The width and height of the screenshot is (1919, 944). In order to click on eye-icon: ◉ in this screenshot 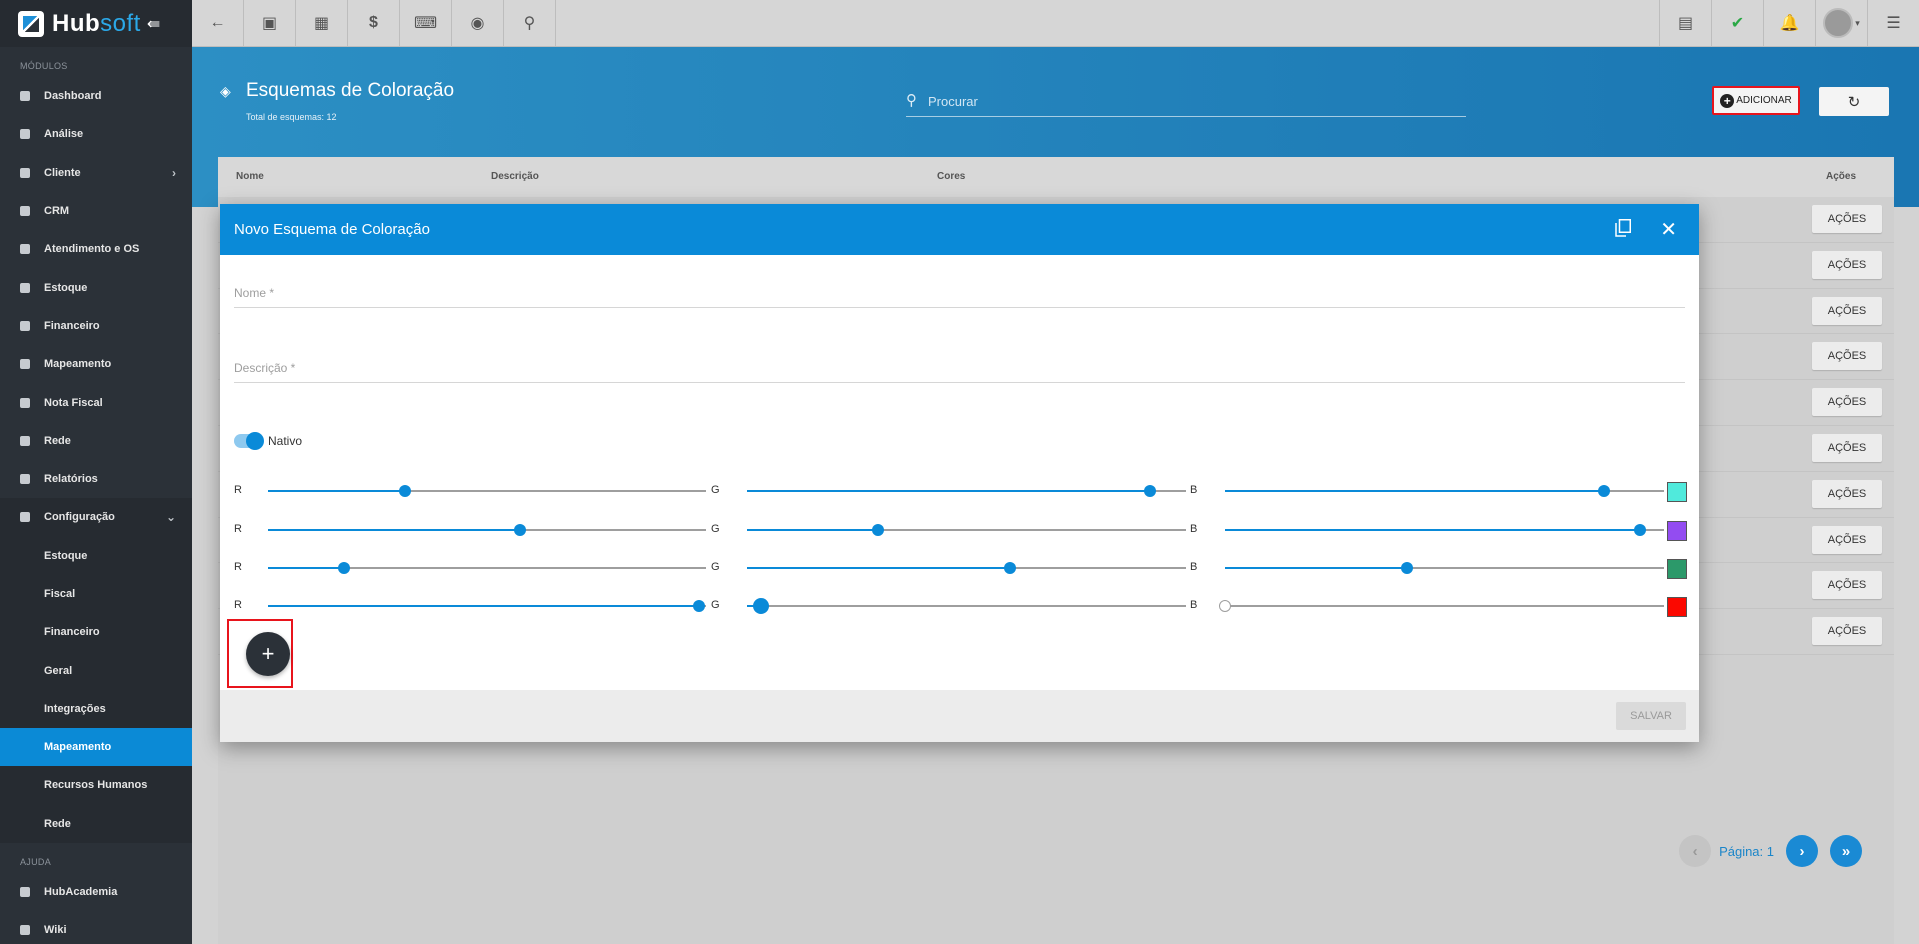, I will do `click(478, 23)`.